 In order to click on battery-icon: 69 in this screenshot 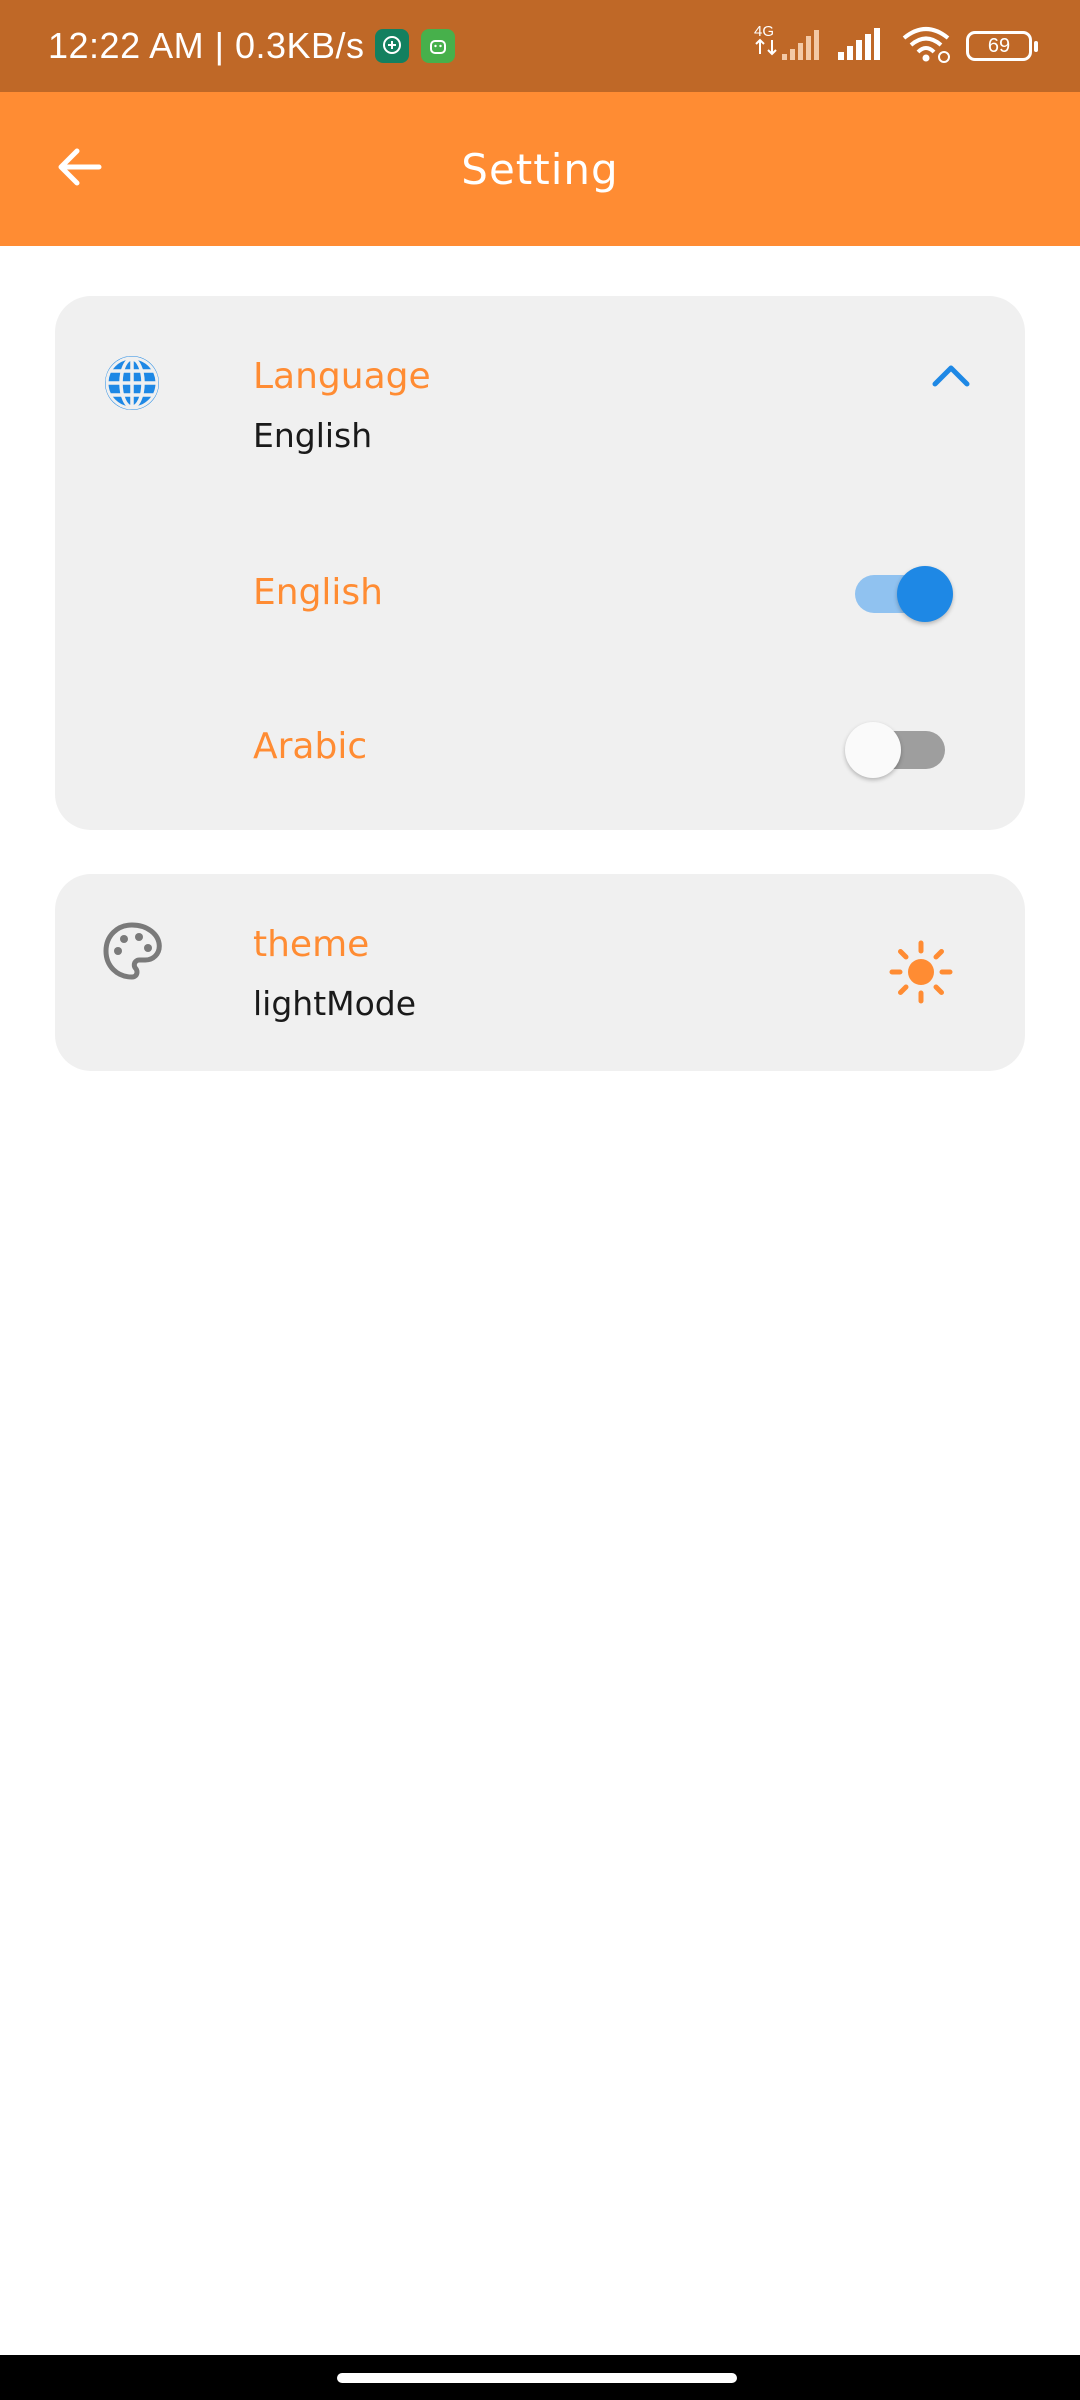, I will do `click(1002, 46)`.